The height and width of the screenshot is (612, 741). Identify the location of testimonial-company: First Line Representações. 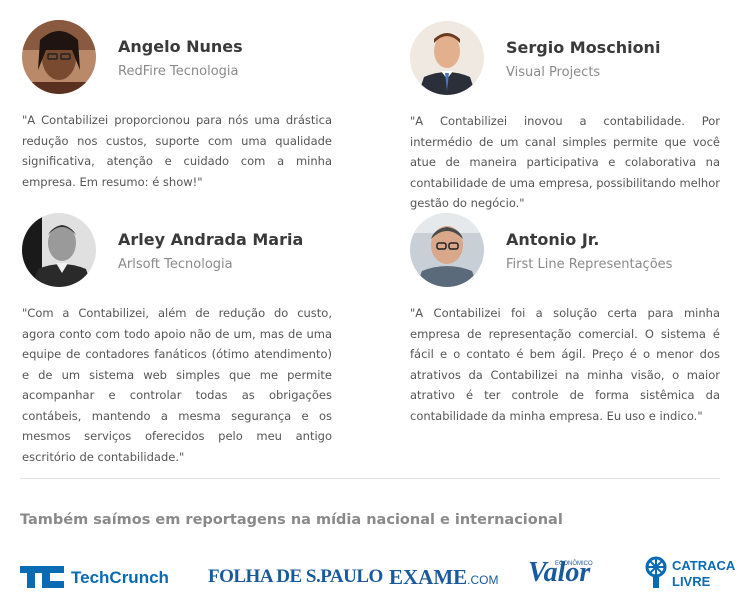
(589, 264).